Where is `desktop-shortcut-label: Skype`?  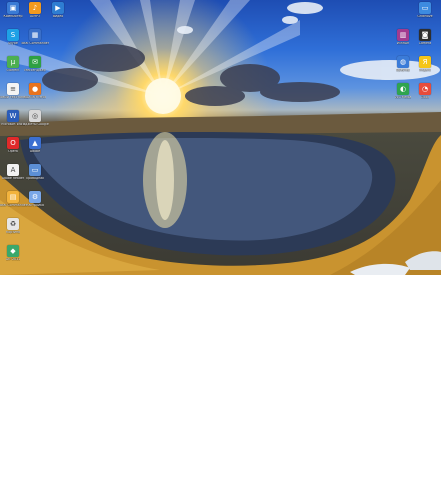 desktop-shortcut-label: Skype is located at coordinates (13, 43).